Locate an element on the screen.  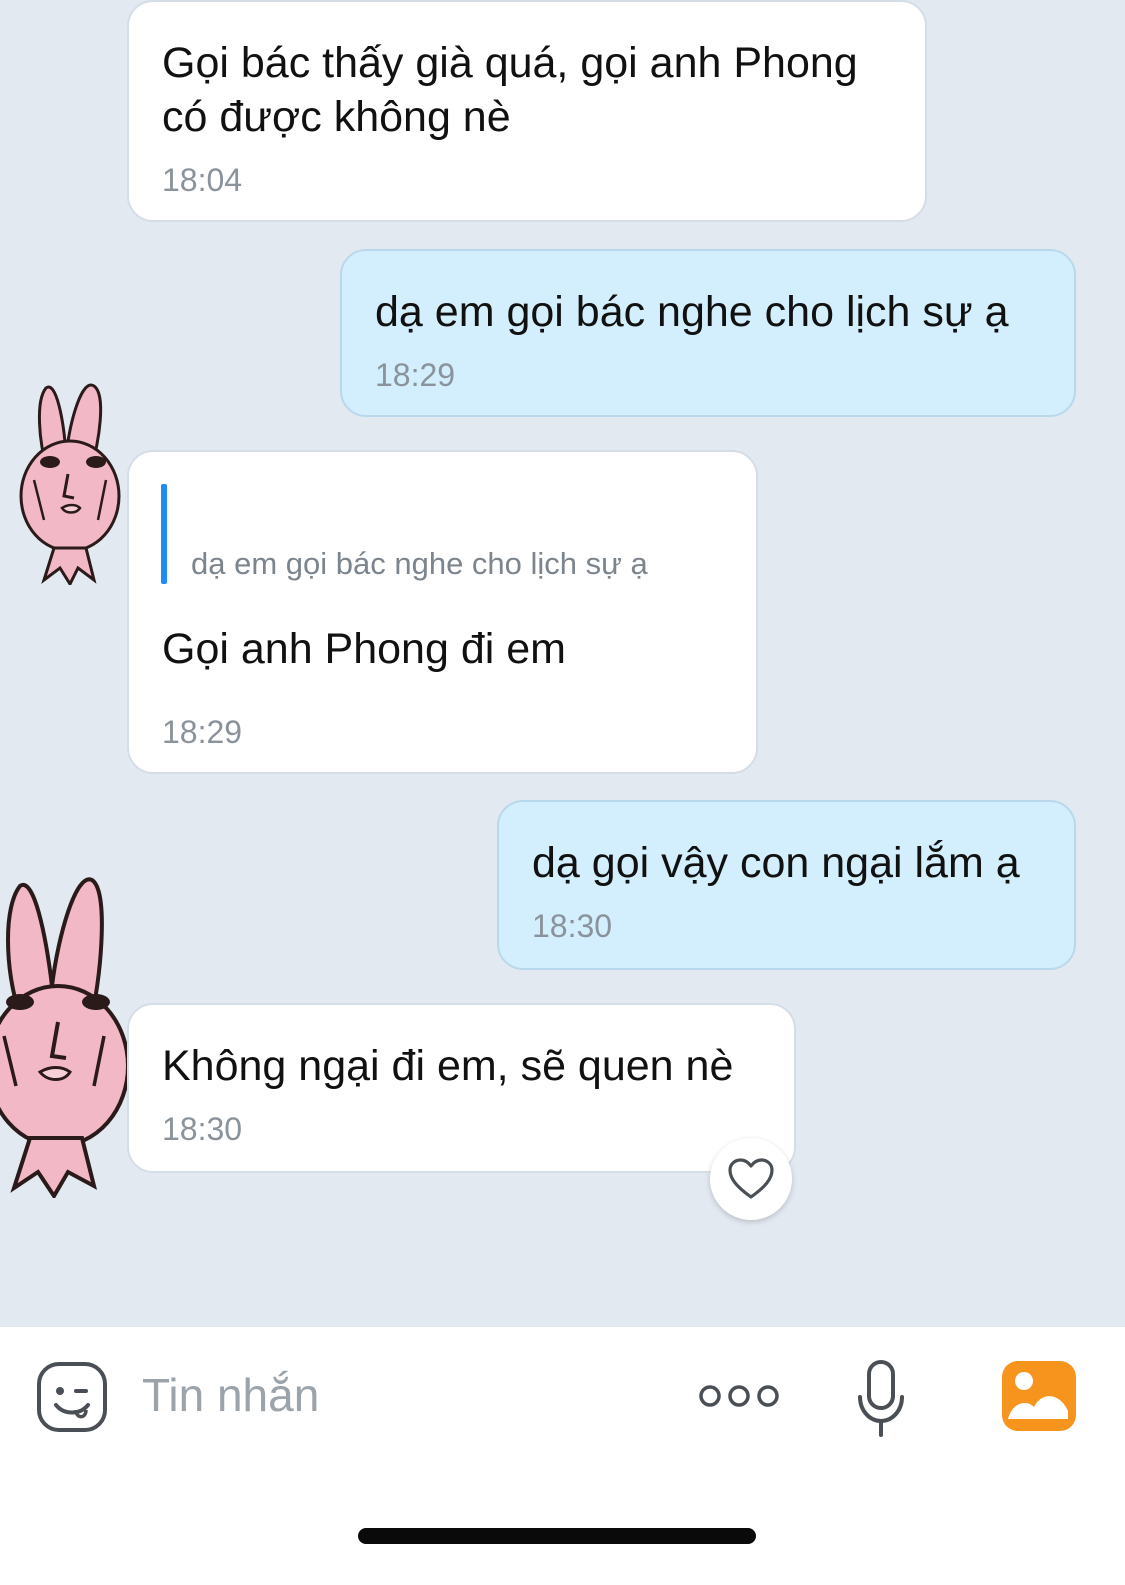
reaction-button is located at coordinates (751, 1179).